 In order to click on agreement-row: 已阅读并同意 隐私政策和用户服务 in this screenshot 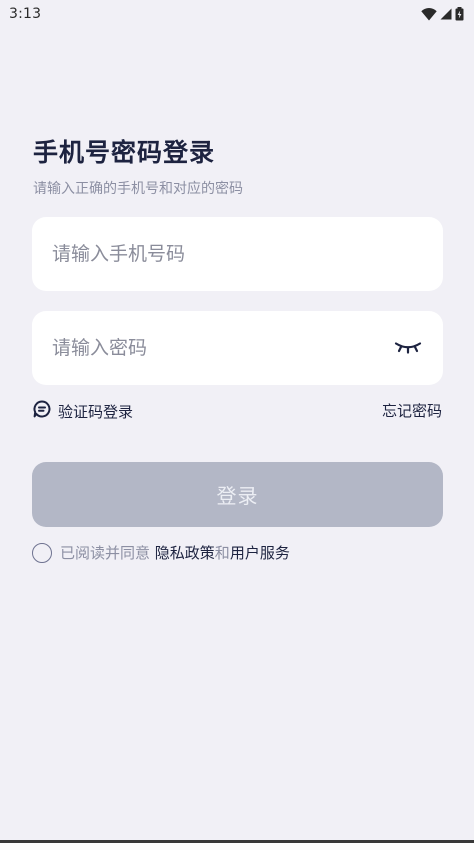, I will do `click(161, 552)`.